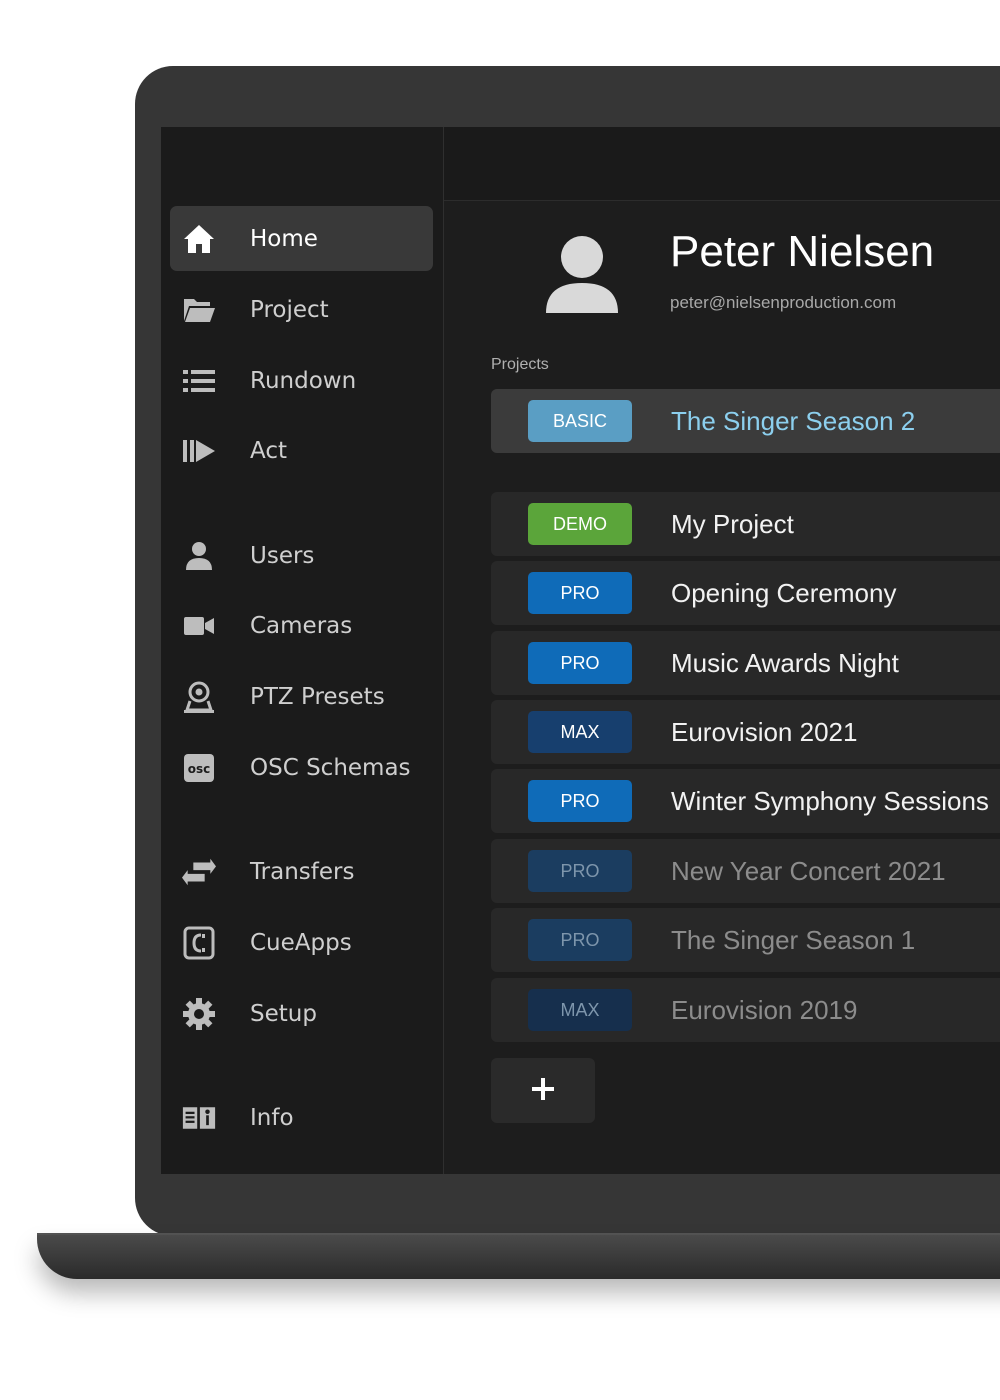 The image size is (1000, 1400). Describe the element at coordinates (764, 1010) in the screenshot. I see `project-name: Eurovision 2019` at that location.